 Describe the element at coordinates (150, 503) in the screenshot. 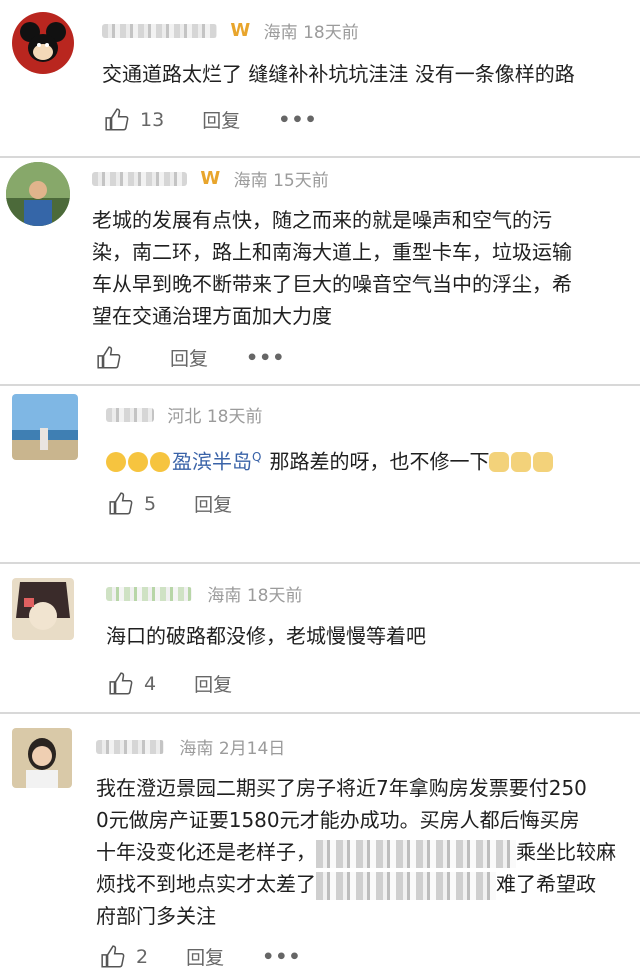

I see `like-count: 5` at that location.